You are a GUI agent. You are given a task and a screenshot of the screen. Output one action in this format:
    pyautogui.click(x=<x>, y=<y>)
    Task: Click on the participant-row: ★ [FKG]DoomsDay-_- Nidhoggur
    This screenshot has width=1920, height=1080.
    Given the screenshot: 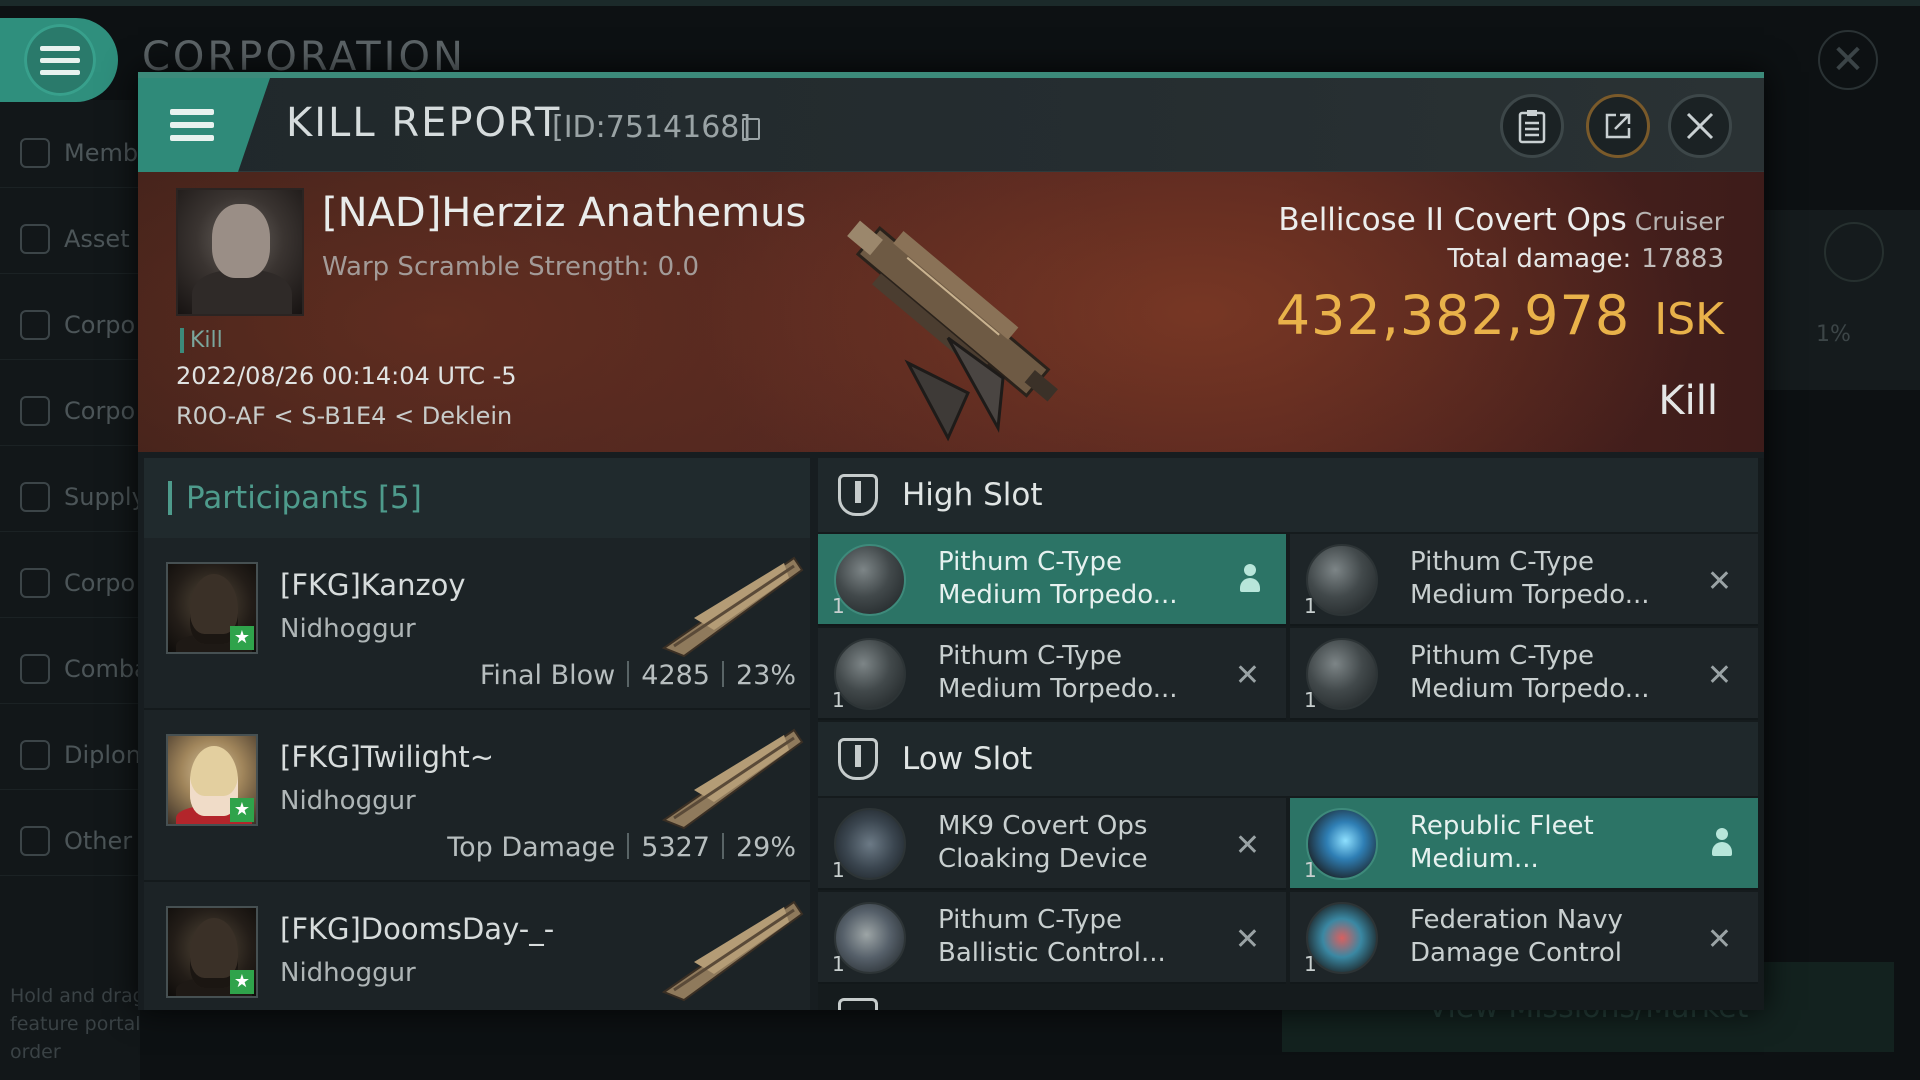 What is the action you would take?
    pyautogui.click(x=477, y=946)
    